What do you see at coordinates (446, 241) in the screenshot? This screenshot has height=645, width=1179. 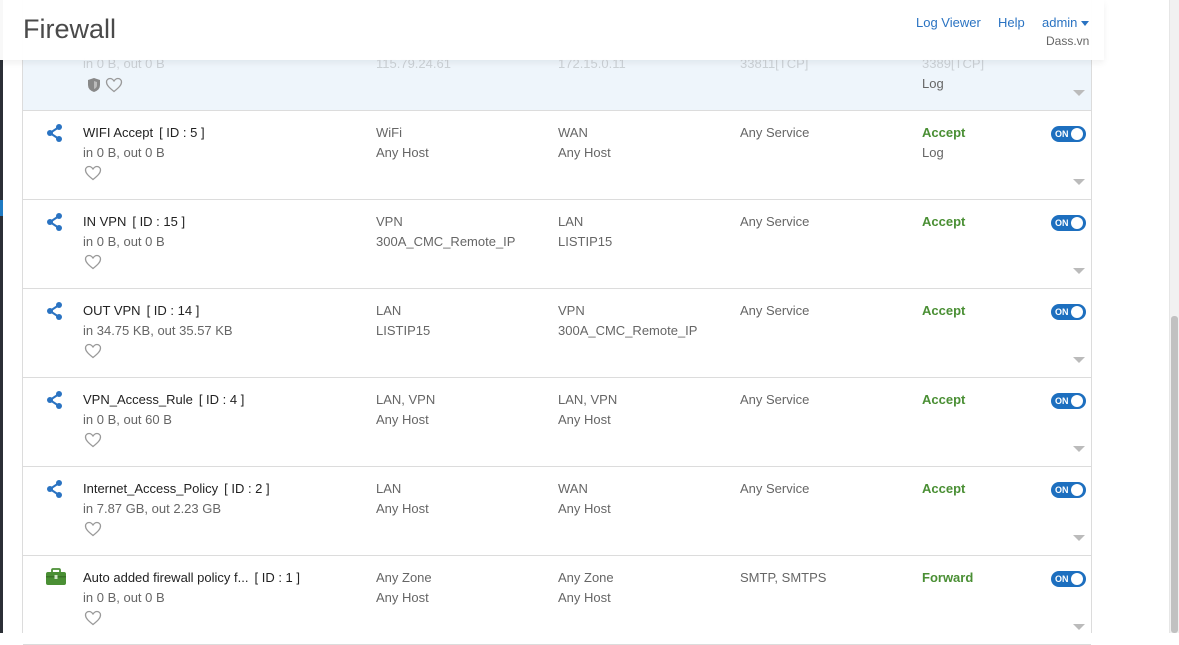 I see `rule-source-host: 300A_CMC_Remote_IP` at bounding box center [446, 241].